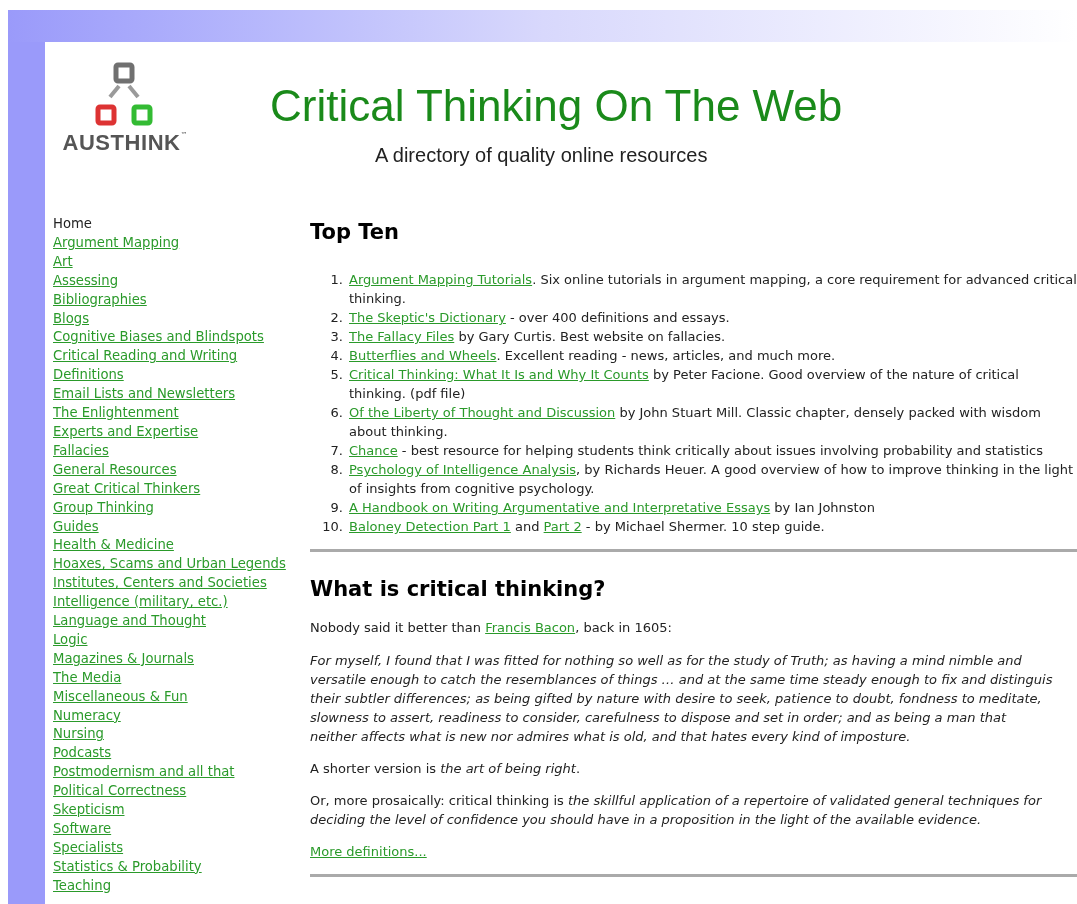 The image size is (1077, 904). What do you see at coordinates (63, 262) in the screenshot?
I see `sidebar-link: Art` at bounding box center [63, 262].